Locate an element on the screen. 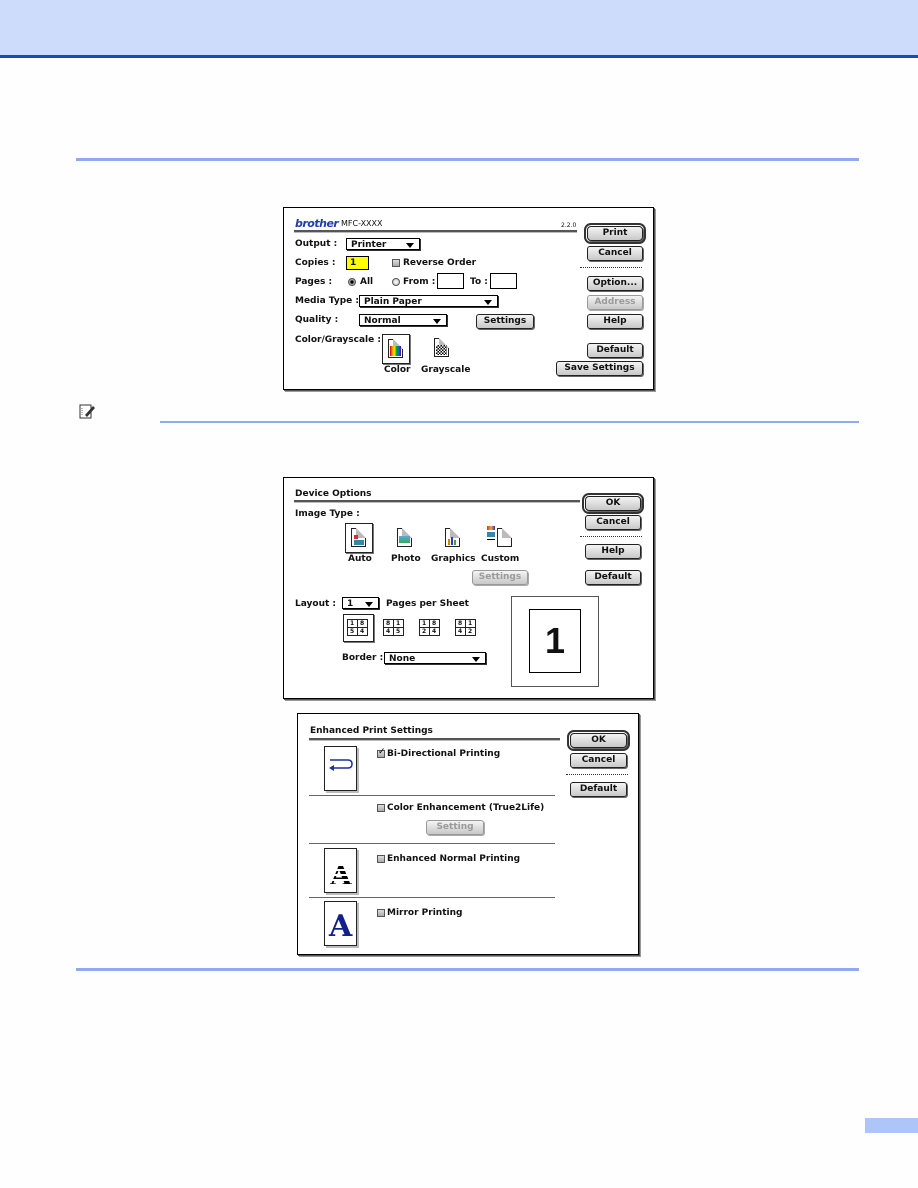 The image size is (918, 1188). pages-from-label: From : is located at coordinates (419, 282).